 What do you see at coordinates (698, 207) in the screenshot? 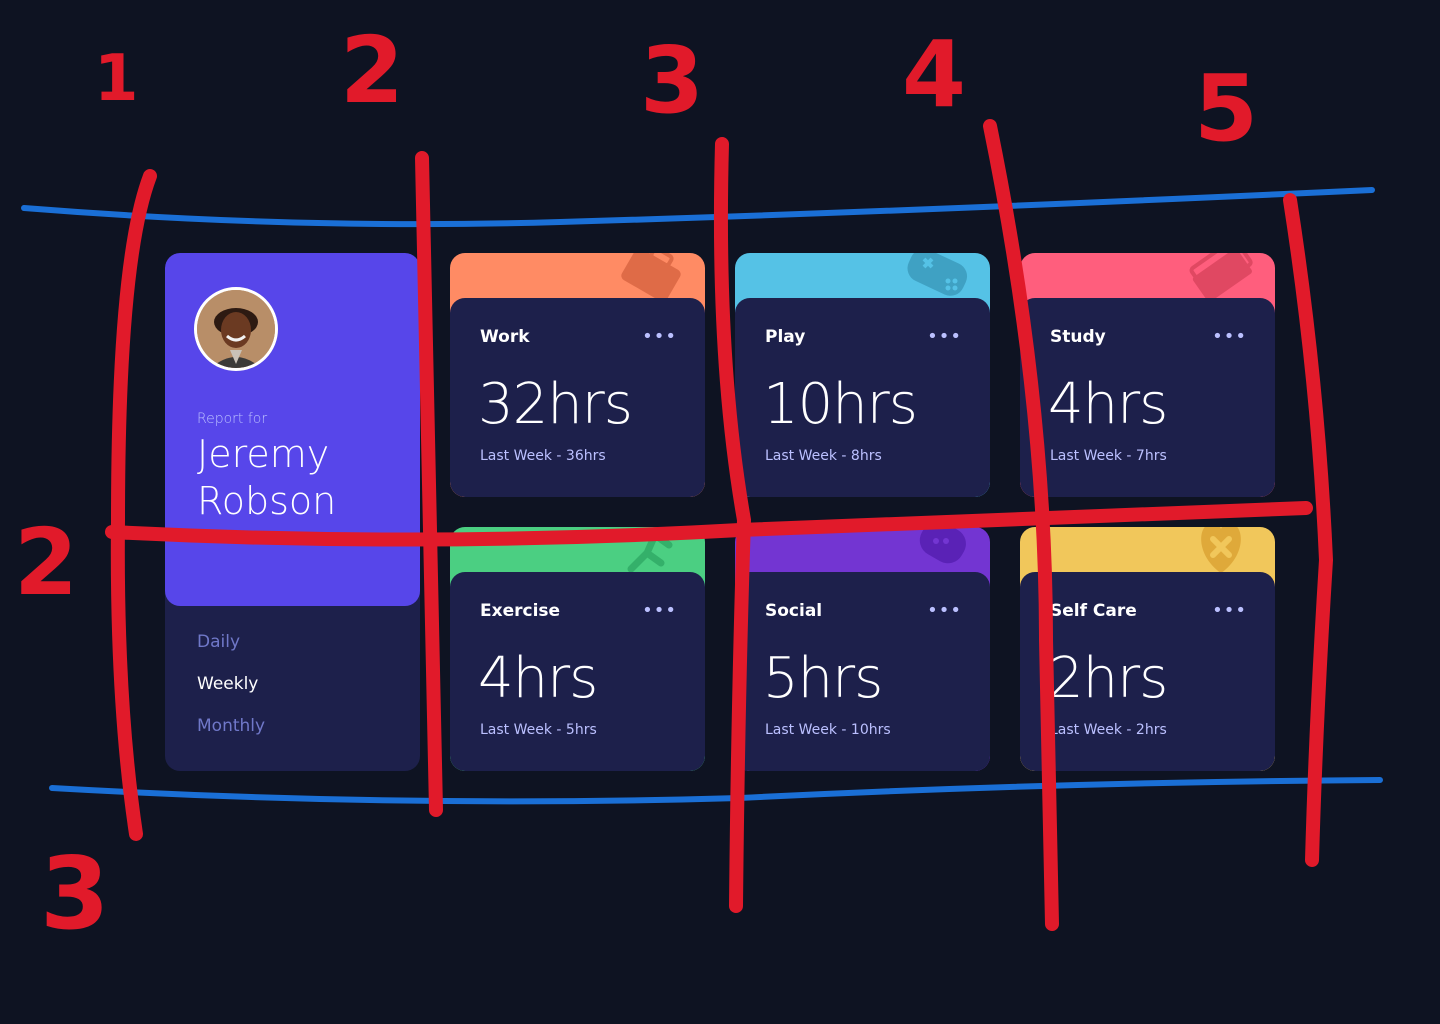
I see `row-line-top` at bounding box center [698, 207].